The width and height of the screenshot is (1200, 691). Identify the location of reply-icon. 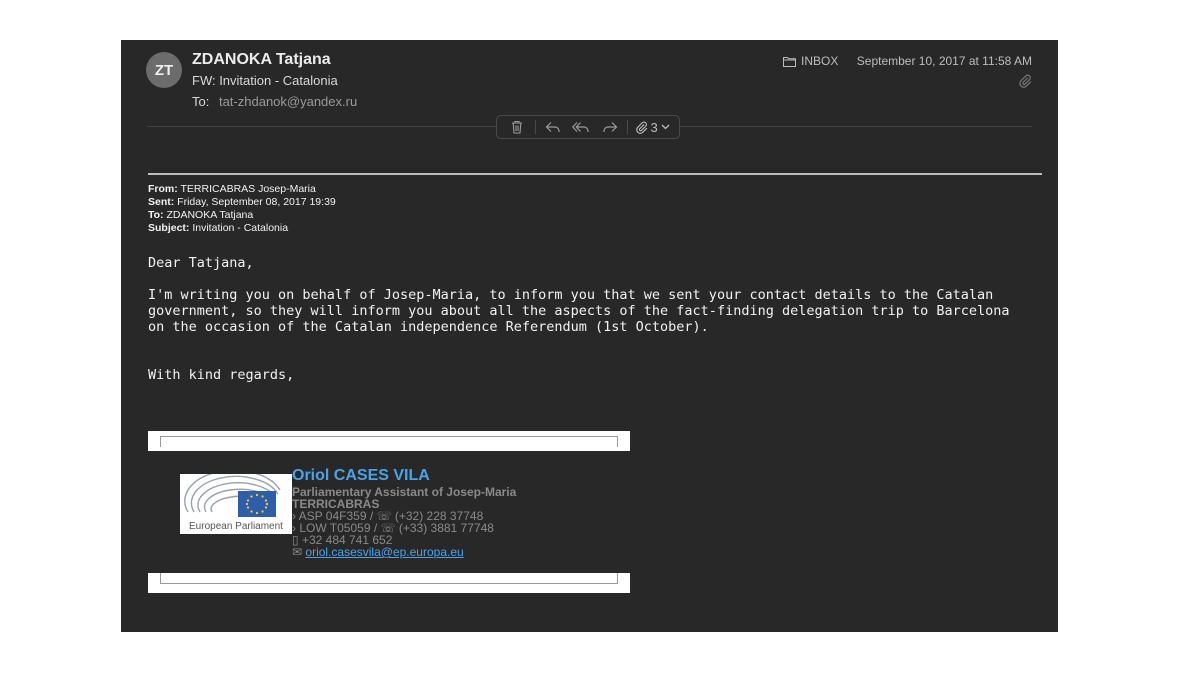
(552, 127).